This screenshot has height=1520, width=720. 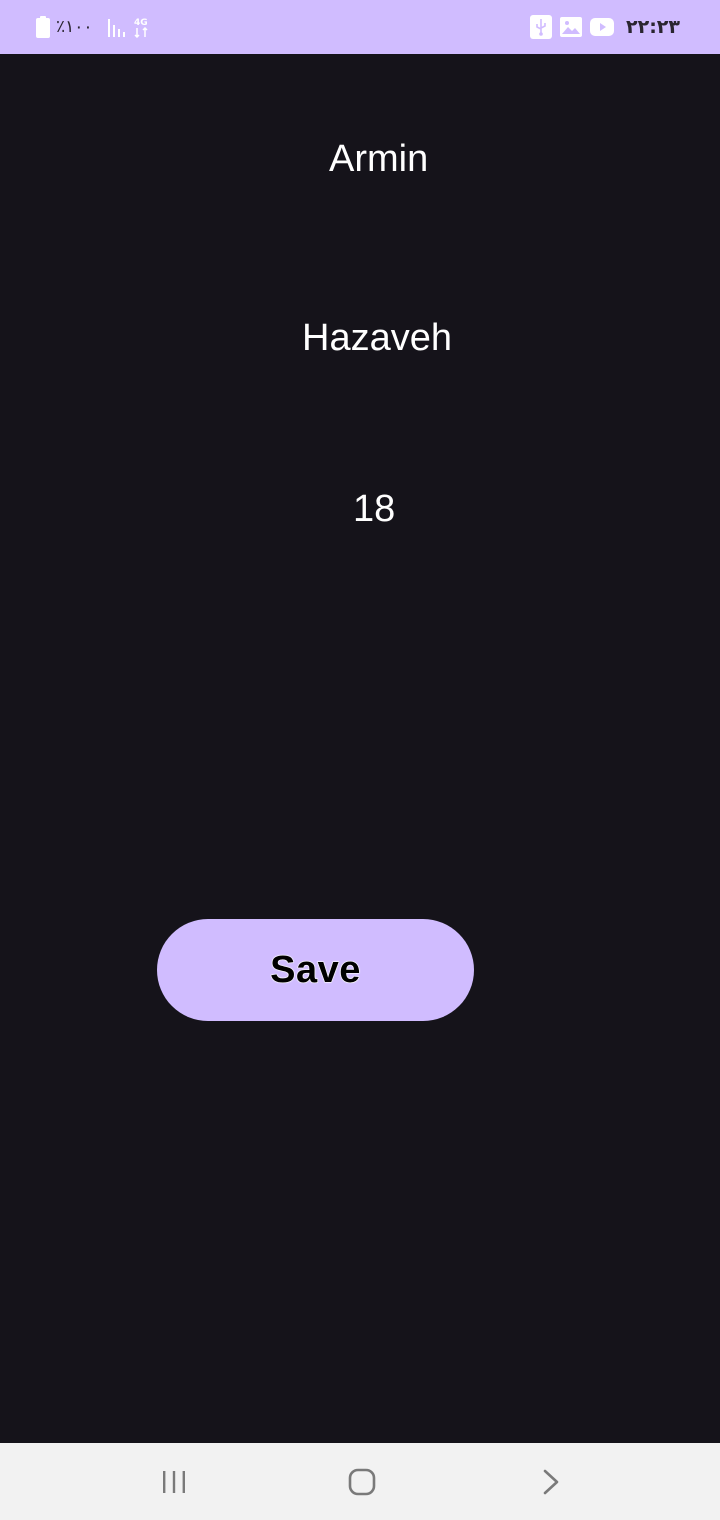 I want to click on chevron-right-icon, so click(x=551, y=1482).